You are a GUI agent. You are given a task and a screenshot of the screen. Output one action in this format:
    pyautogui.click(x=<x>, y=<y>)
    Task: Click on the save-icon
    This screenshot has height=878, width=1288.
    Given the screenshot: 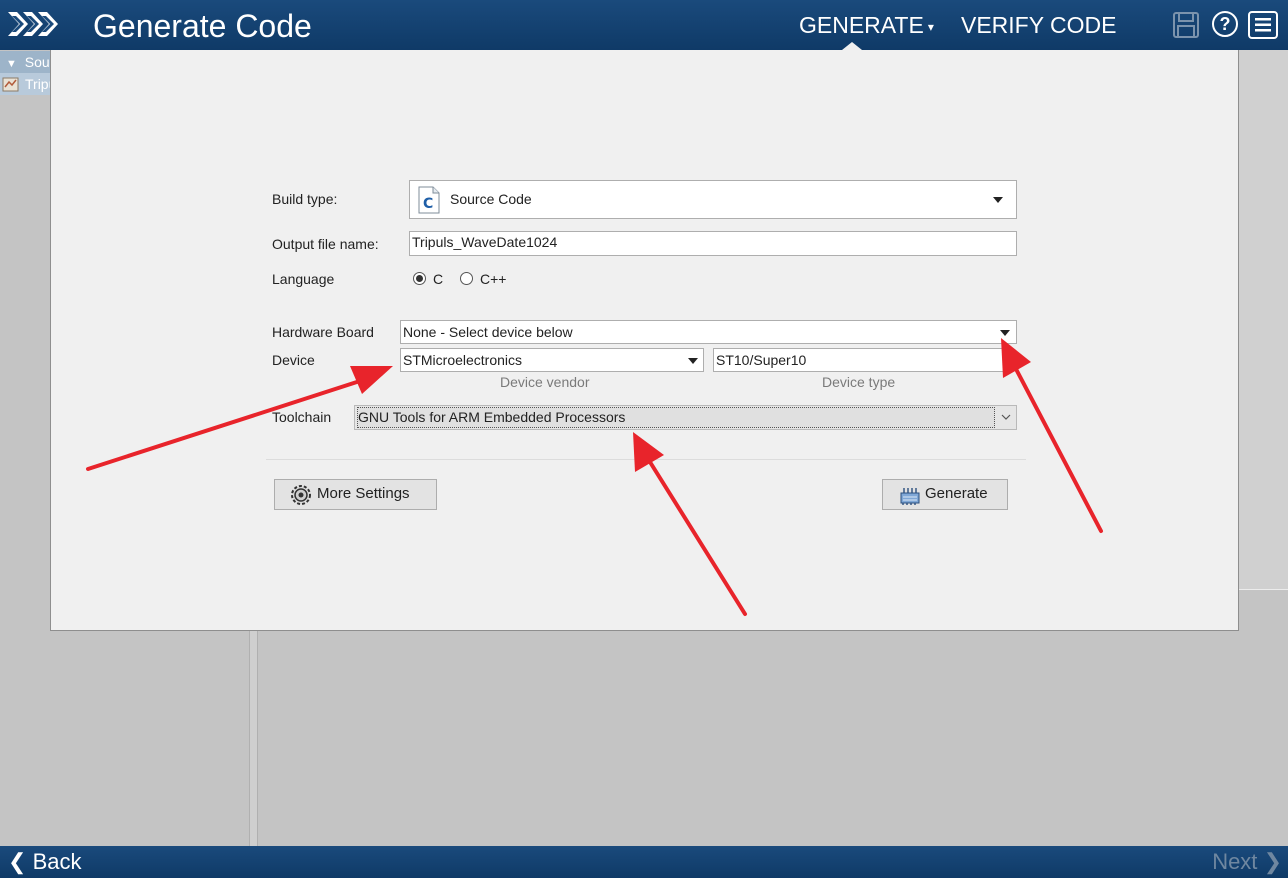 What is the action you would take?
    pyautogui.click(x=1186, y=25)
    